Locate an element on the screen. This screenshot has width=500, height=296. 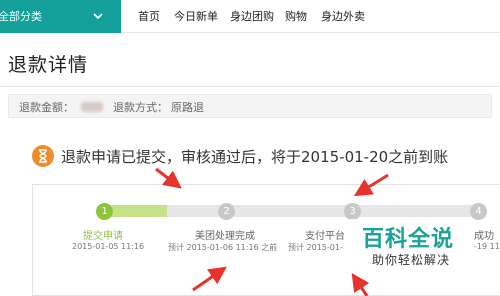
nav-item-shopping: 购物 is located at coordinates (296, 16).